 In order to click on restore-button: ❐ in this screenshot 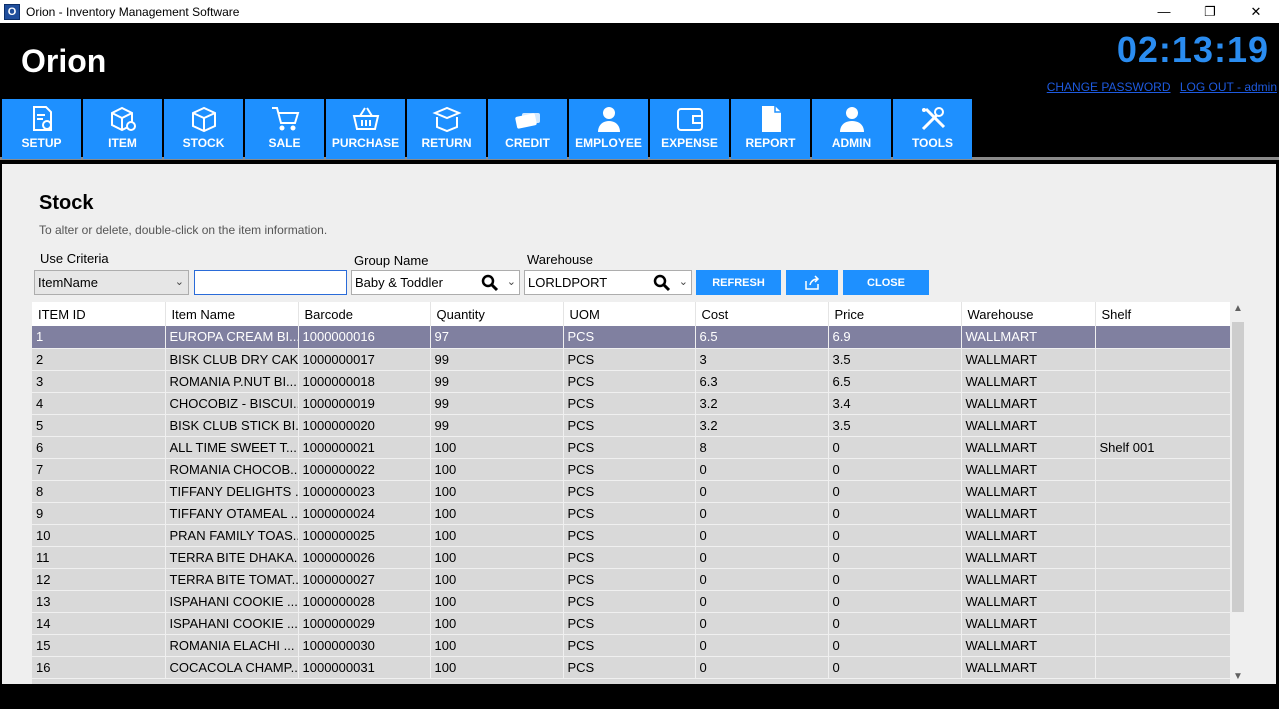, I will do `click(1210, 11)`.